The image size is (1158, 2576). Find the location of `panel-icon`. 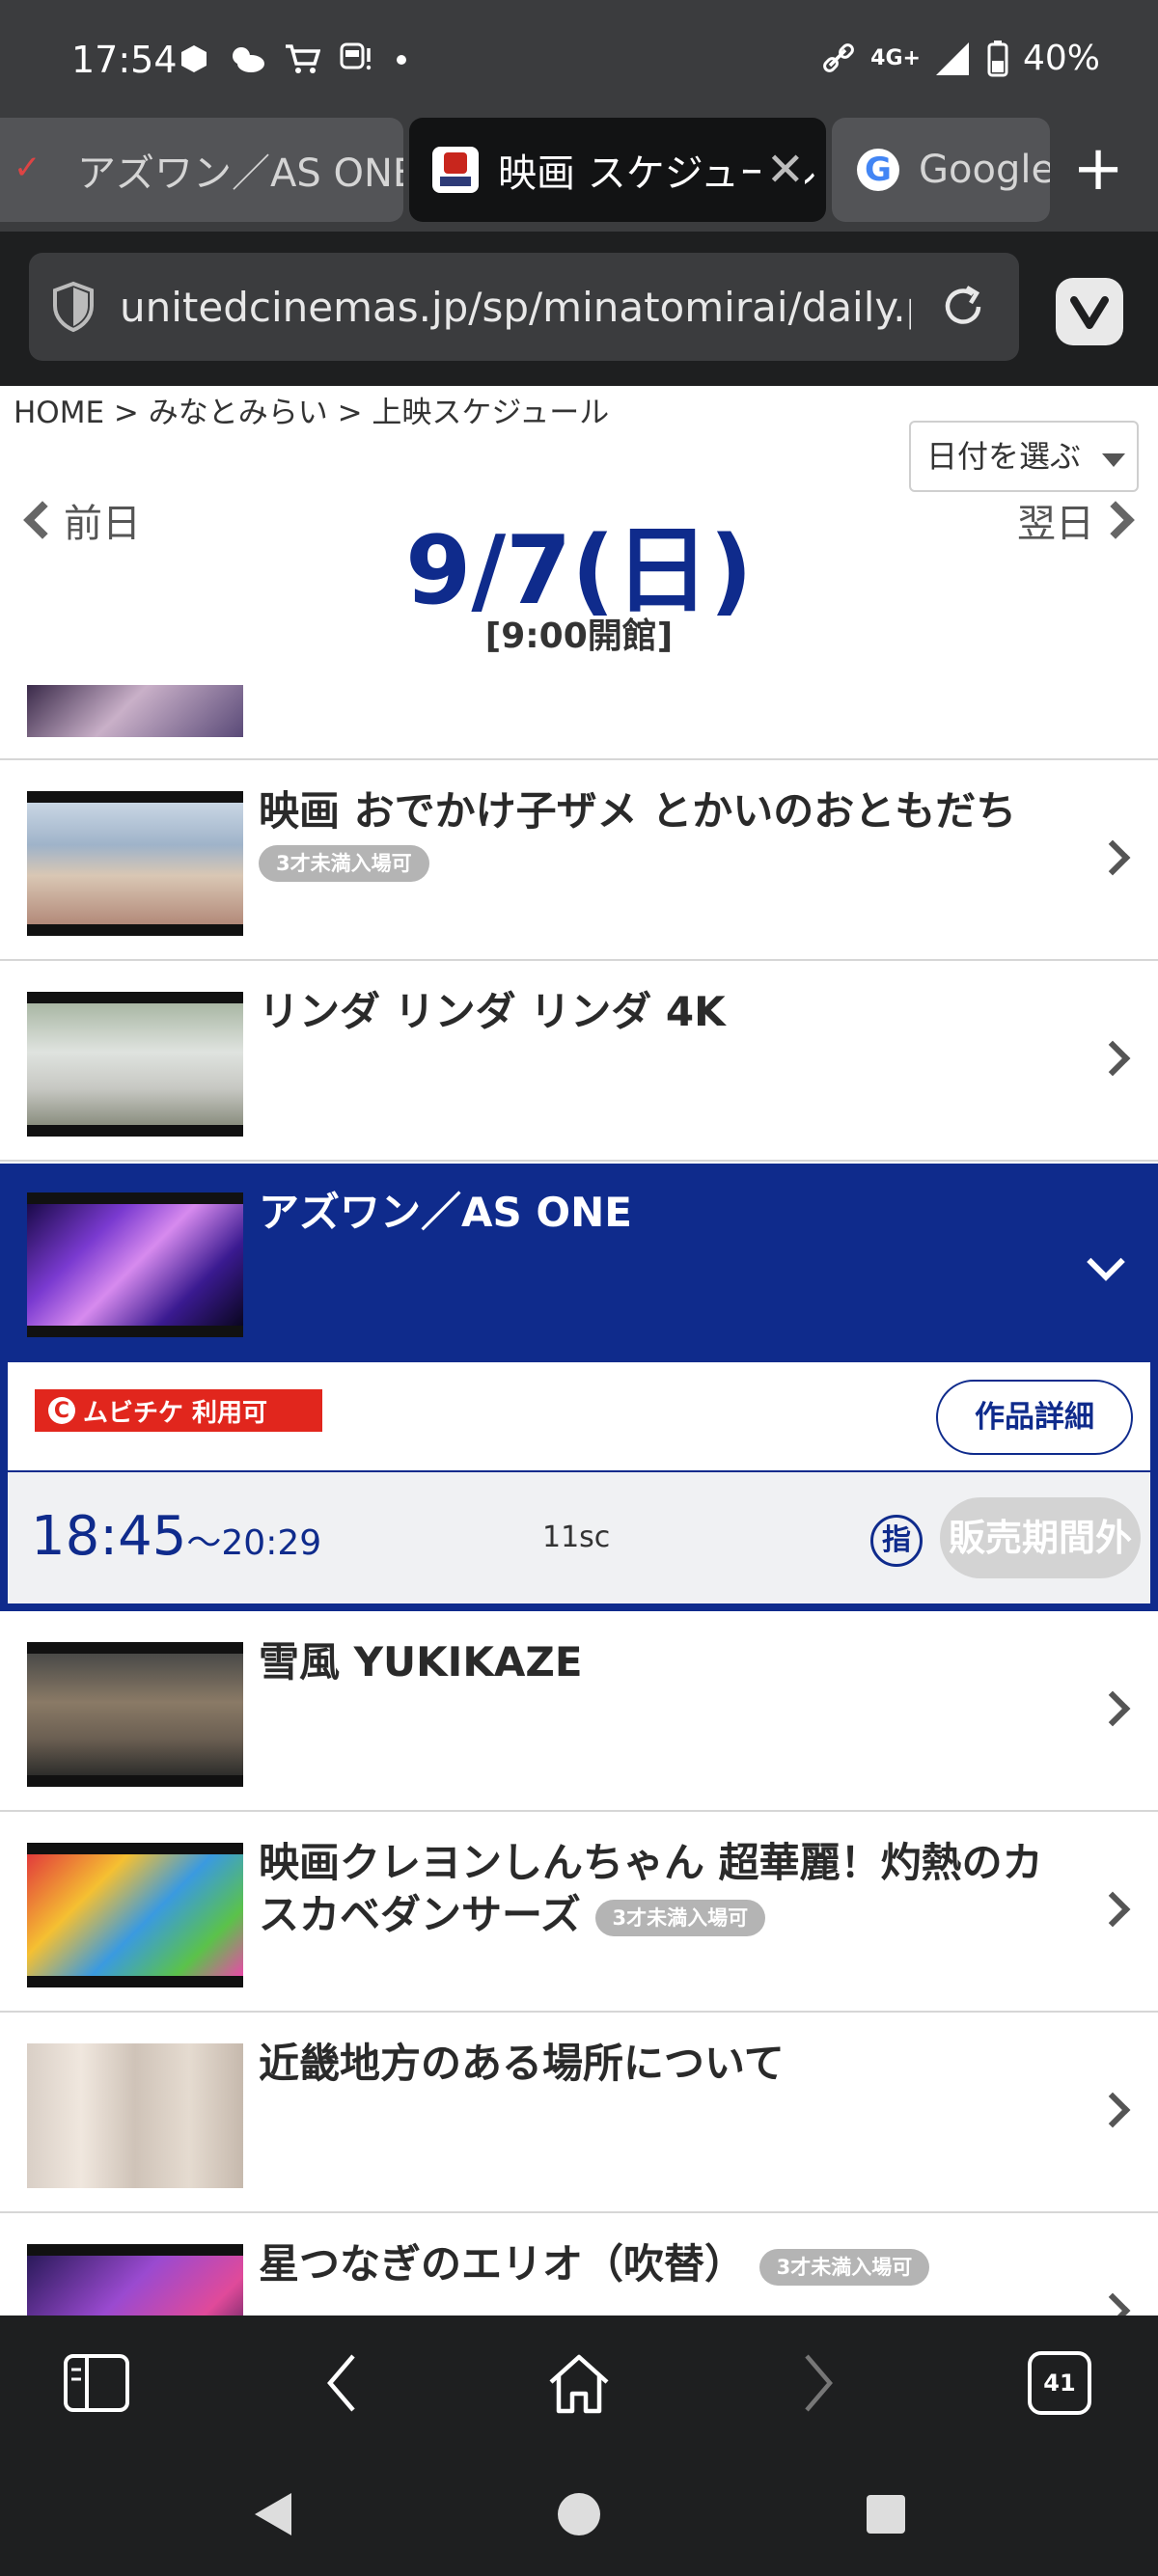

panel-icon is located at coordinates (96, 2383).